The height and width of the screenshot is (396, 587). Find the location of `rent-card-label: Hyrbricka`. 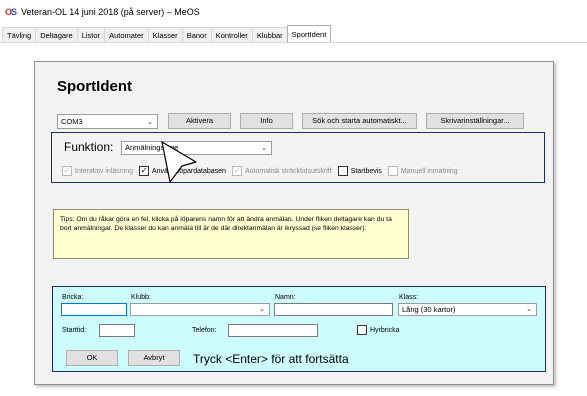

rent-card-label: Hyrbricka is located at coordinates (385, 330).